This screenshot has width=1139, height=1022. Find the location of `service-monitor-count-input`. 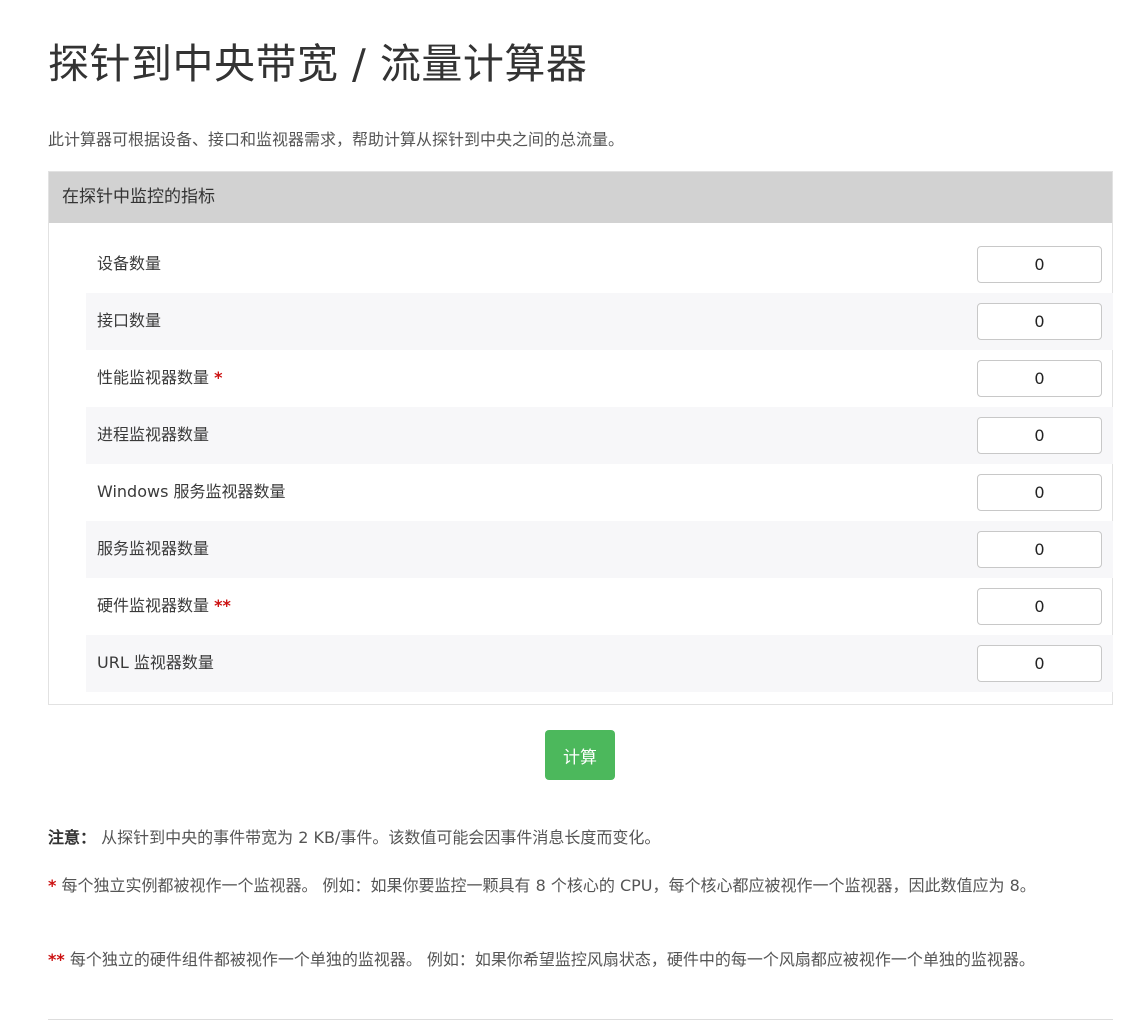

service-monitor-count-input is located at coordinates (1039, 549).